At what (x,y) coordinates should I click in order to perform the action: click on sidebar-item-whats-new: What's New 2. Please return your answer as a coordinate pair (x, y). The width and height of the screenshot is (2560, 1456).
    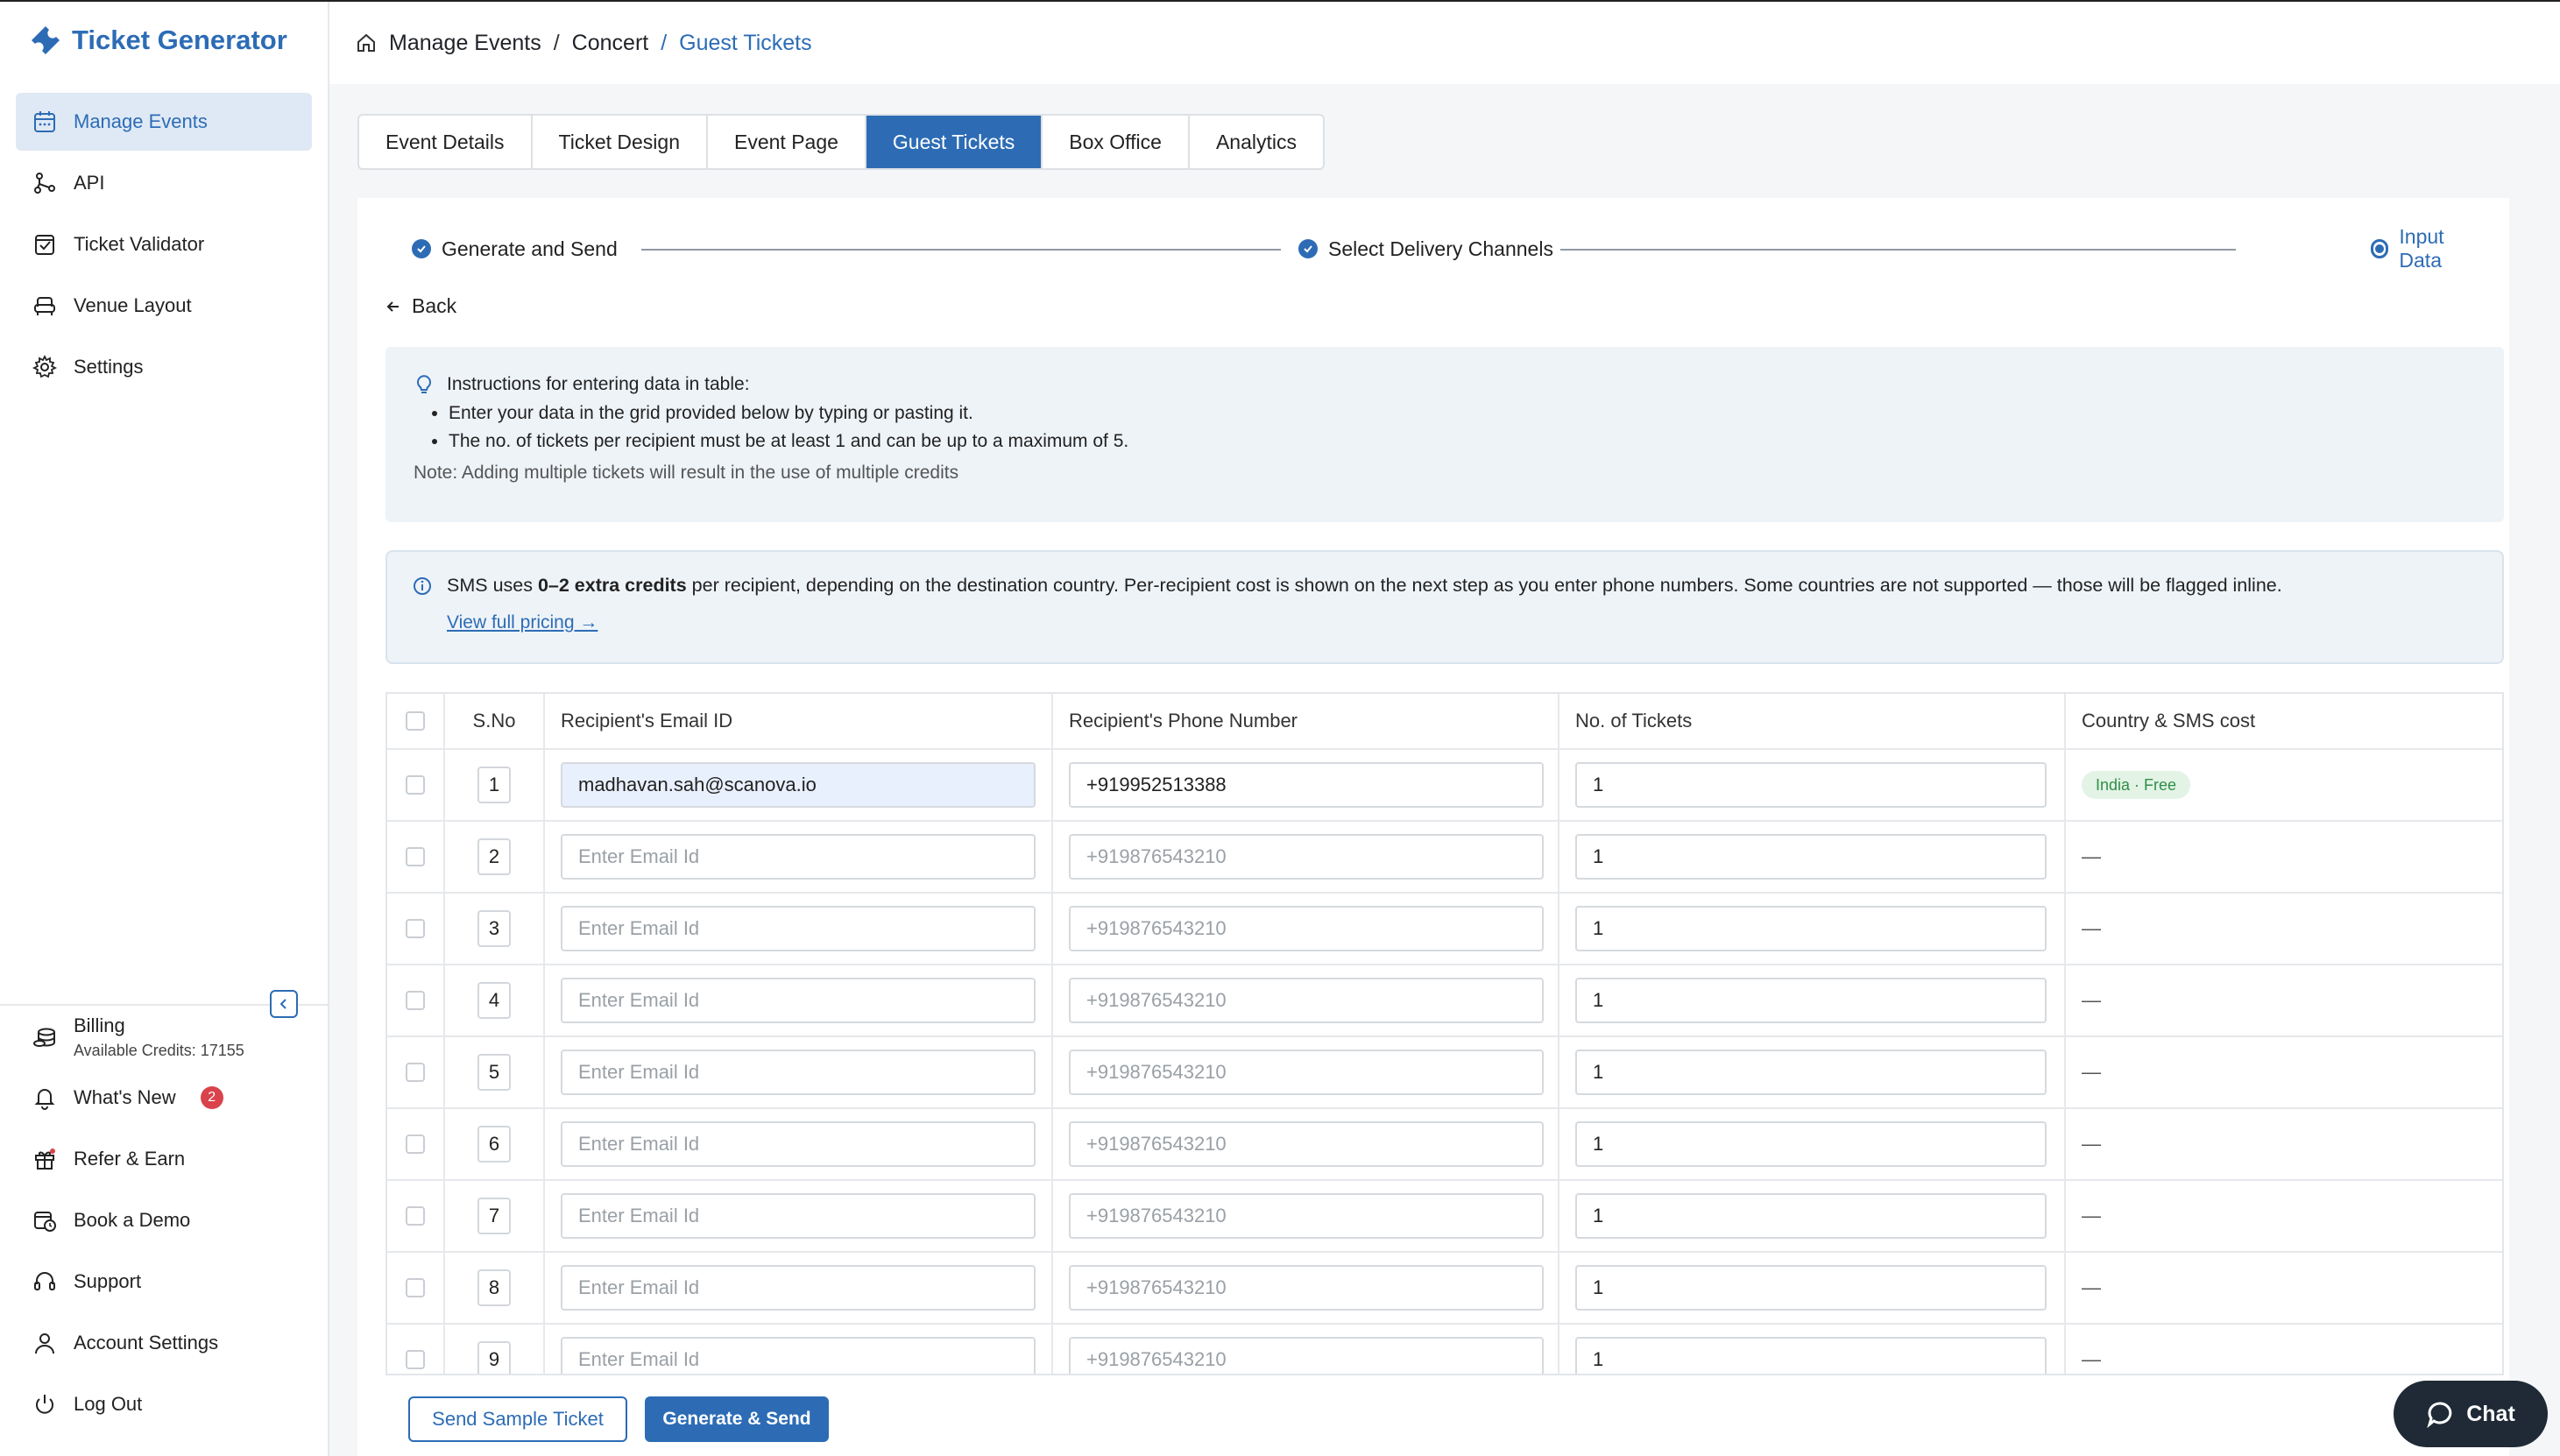
    Looking at the image, I should click on (164, 1097).